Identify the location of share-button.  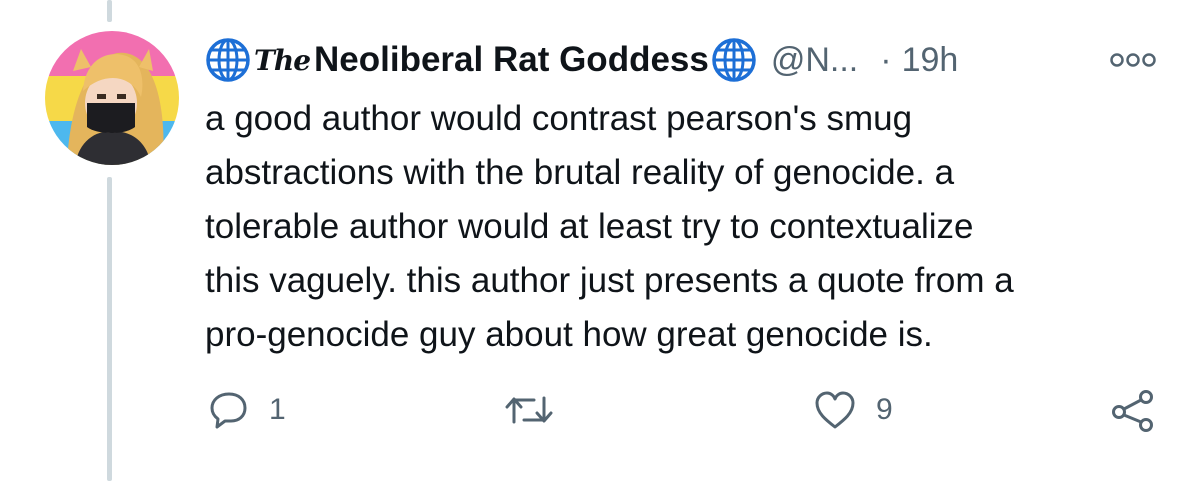
(1133, 410).